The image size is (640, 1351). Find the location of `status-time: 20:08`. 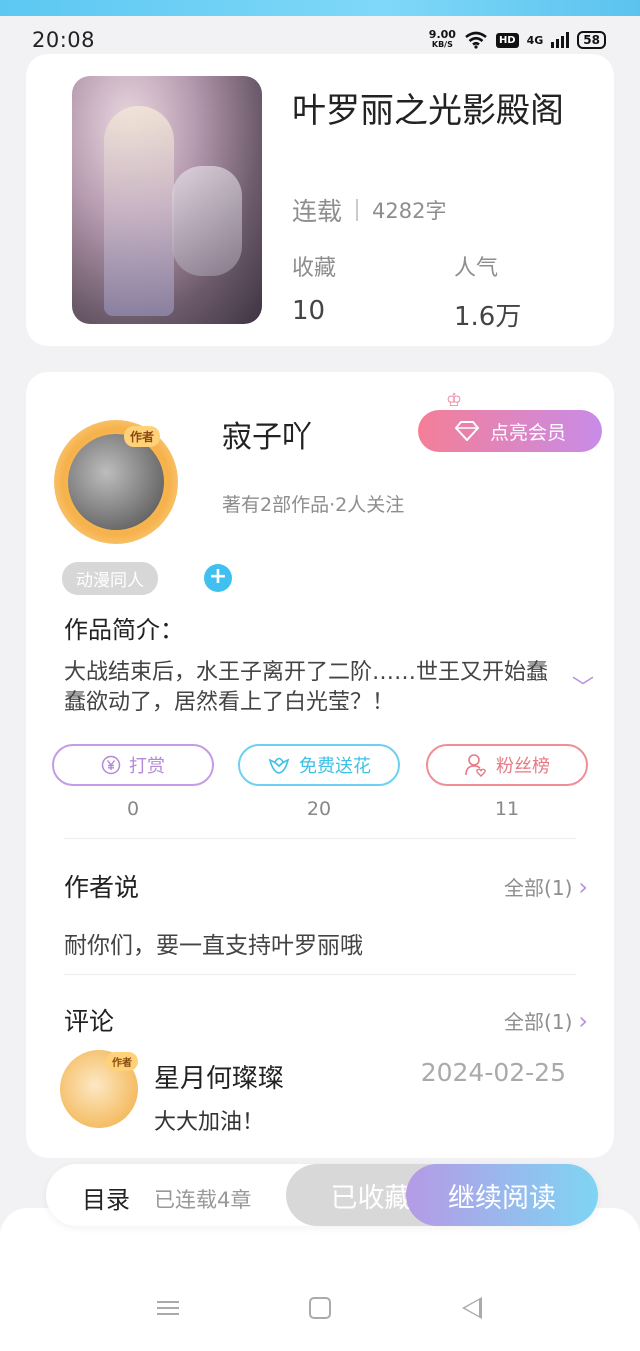

status-time: 20:08 is located at coordinates (64, 40).